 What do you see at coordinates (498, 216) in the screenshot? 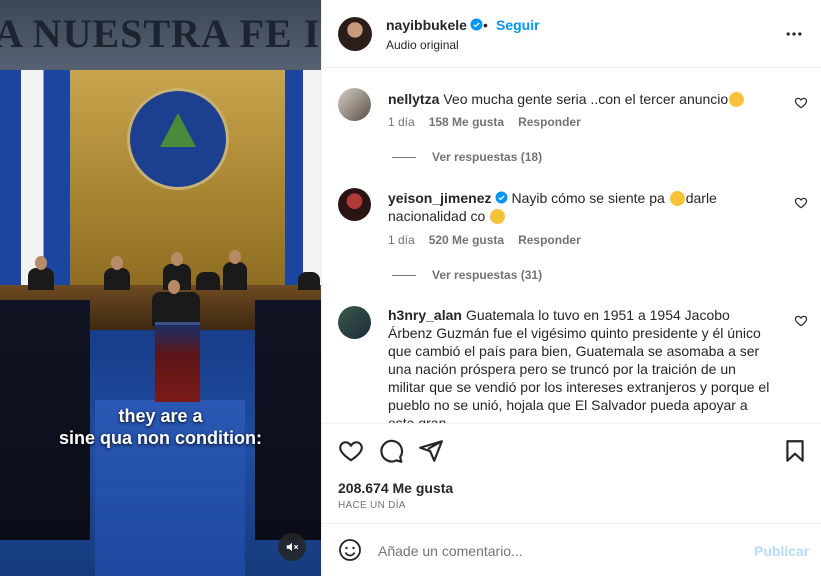
I see `laughing-face-emoji-icon` at bounding box center [498, 216].